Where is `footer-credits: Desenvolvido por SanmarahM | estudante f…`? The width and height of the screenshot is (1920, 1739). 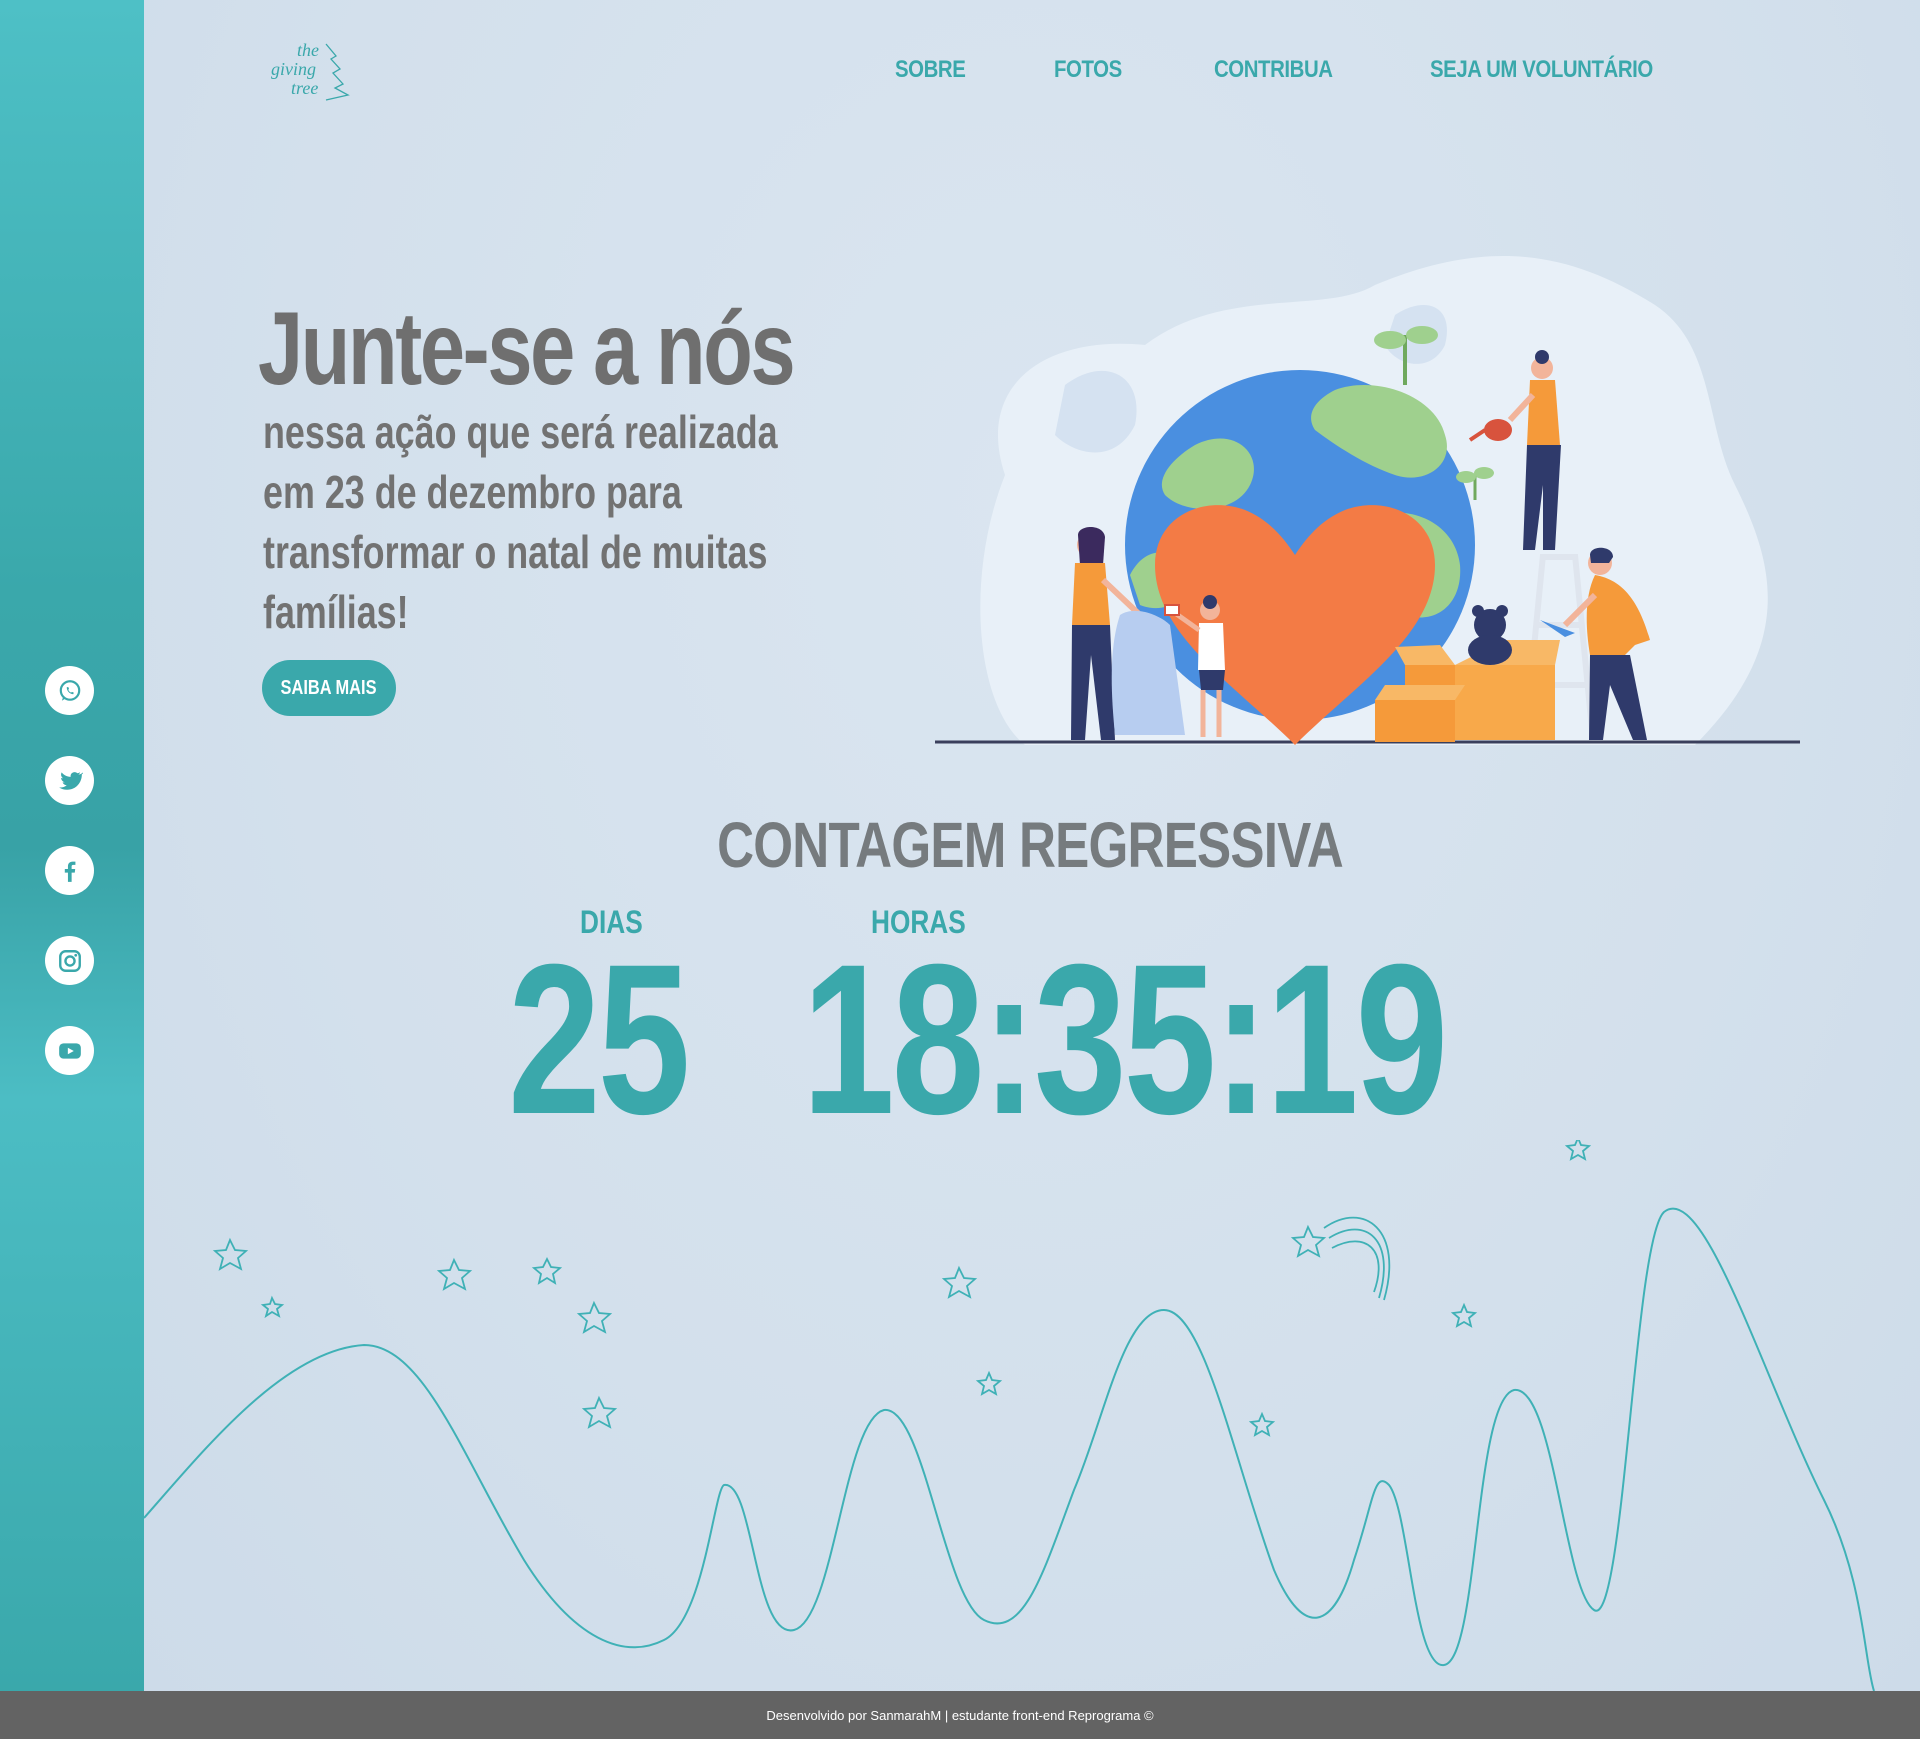
footer-credits: Desenvolvido por SanmarahM | estudante f… is located at coordinates (960, 1715).